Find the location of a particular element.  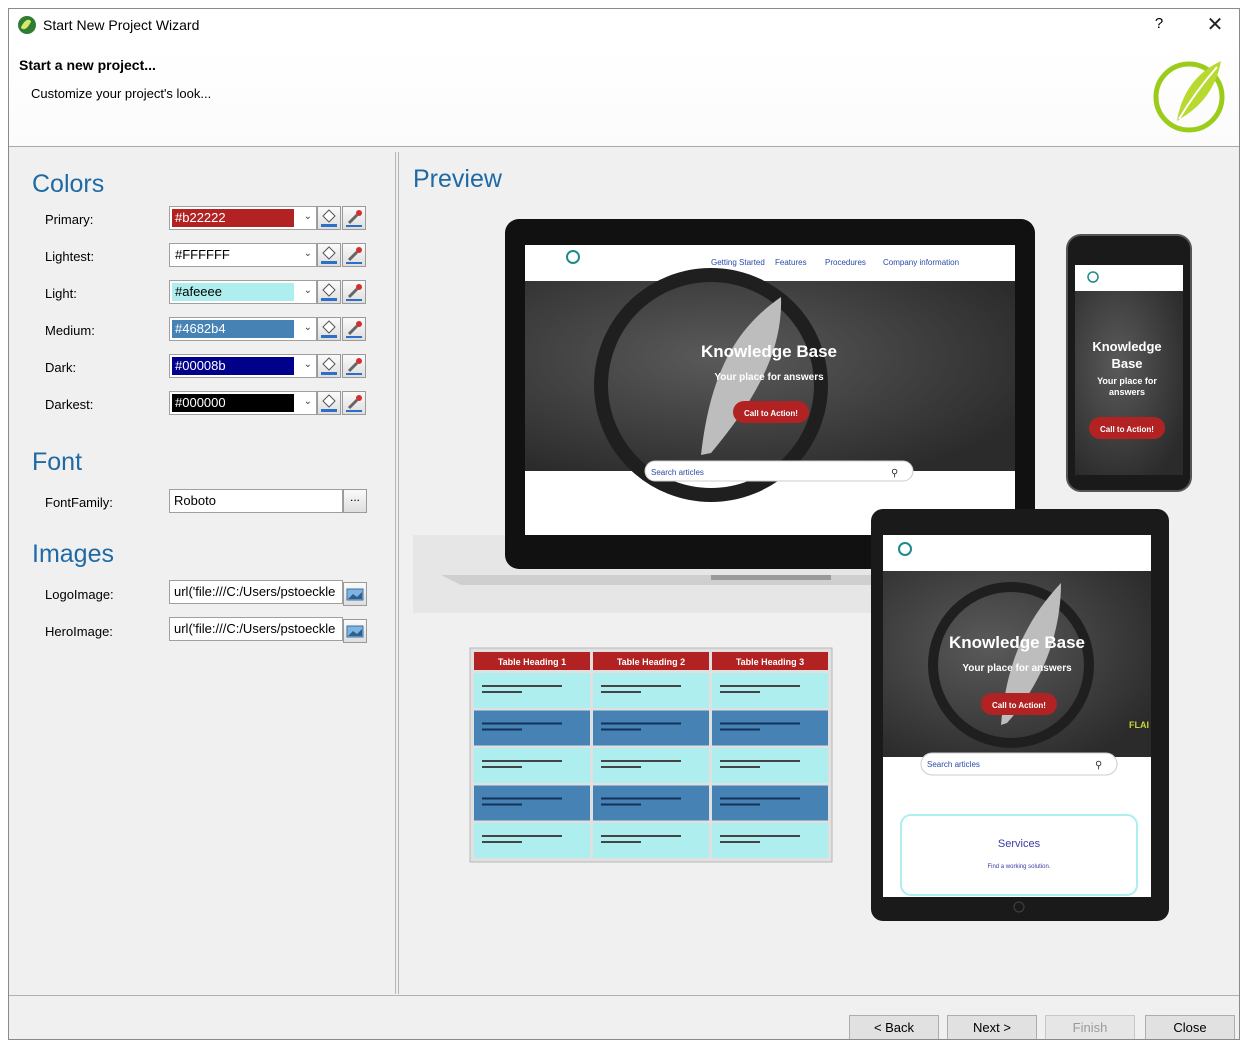

logo-image-browse-button is located at coordinates (355, 594).